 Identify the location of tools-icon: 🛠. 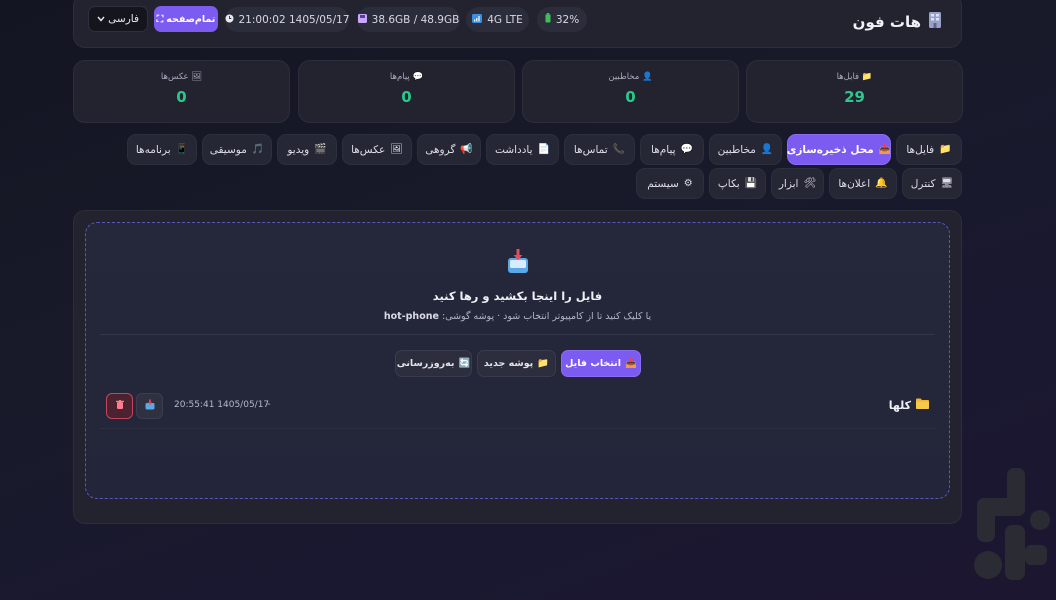
(810, 183).